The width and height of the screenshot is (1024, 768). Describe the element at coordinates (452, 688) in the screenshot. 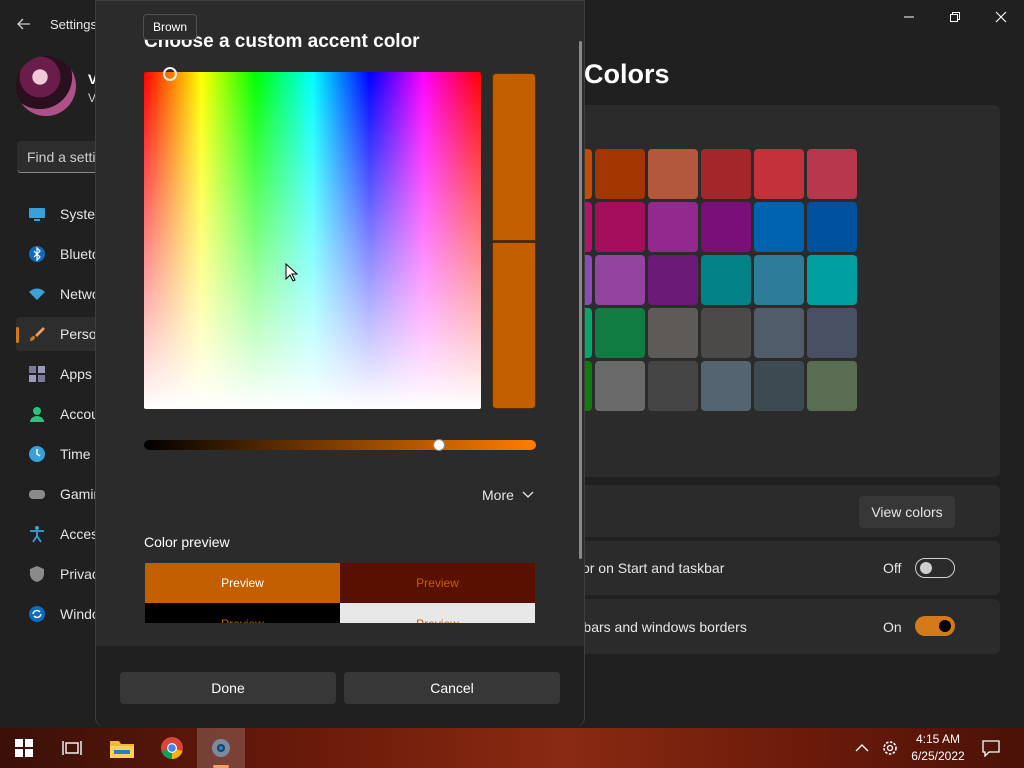

I see `cancel-button: Cancel` at that location.